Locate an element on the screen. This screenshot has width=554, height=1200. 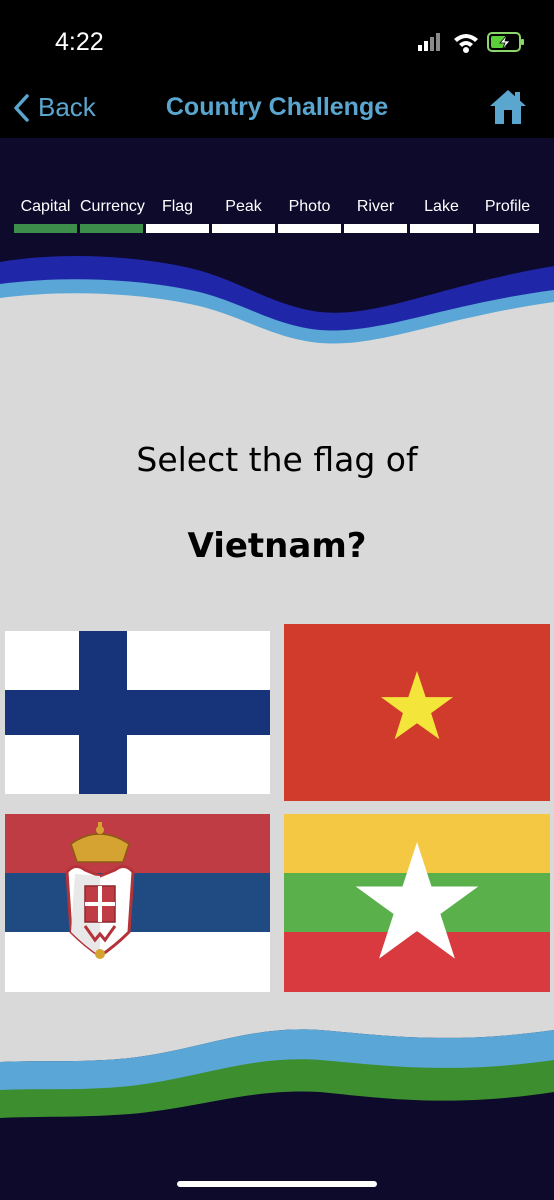
home-indicator is located at coordinates (277, 1184).